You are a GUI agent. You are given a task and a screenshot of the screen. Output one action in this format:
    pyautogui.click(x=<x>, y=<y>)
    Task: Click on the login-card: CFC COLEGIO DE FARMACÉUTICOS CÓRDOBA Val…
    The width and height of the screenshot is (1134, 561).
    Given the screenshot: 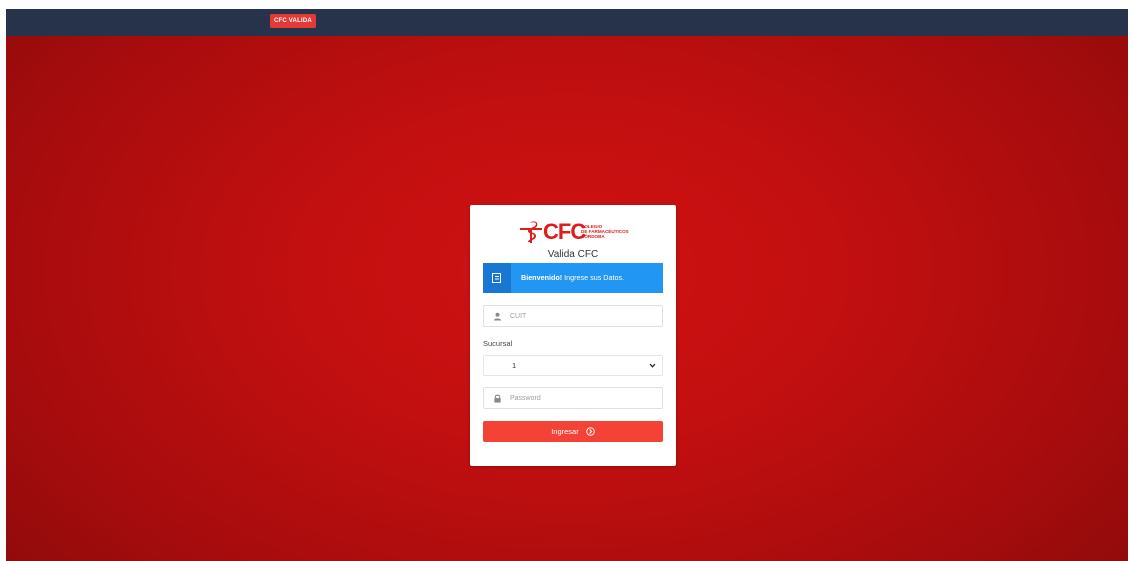 What is the action you would take?
    pyautogui.click(x=573, y=335)
    